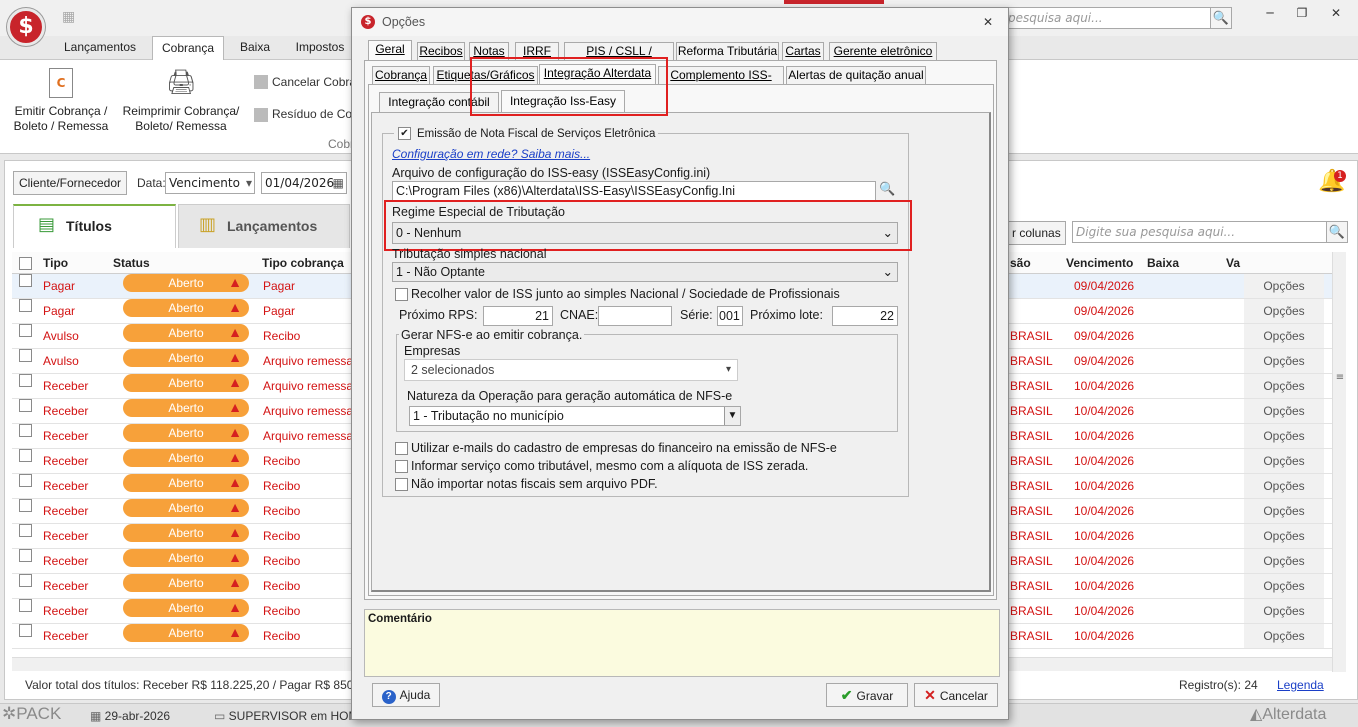 The image size is (1358, 727). Describe the element at coordinates (1020, 263) in the screenshot. I see `col-emissao: são` at that location.